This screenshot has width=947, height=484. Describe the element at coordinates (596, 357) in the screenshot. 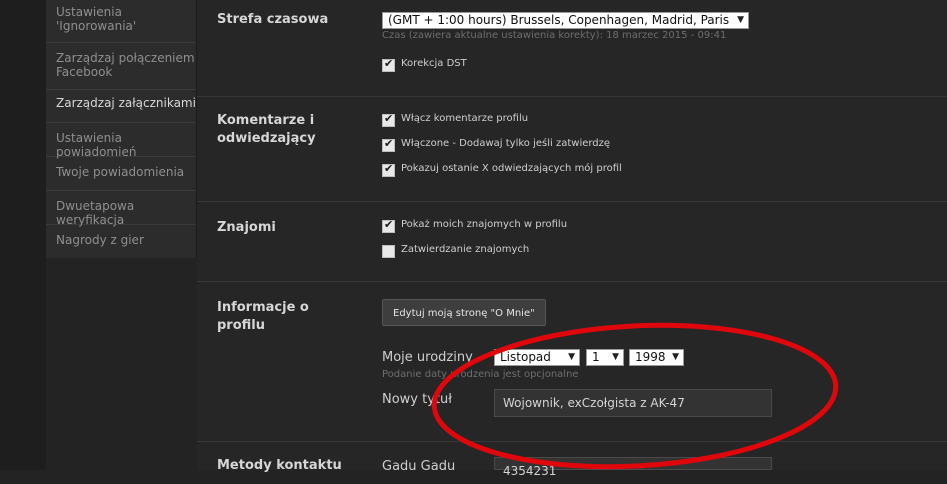

I see `birth-day-value: 1` at that location.